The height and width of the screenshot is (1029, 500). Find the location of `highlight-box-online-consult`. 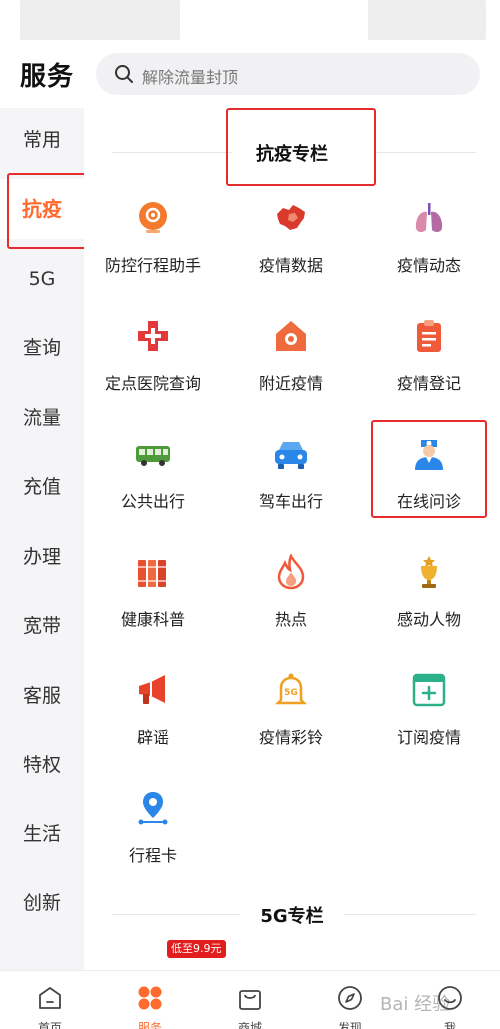

highlight-box-online-consult is located at coordinates (429, 469).